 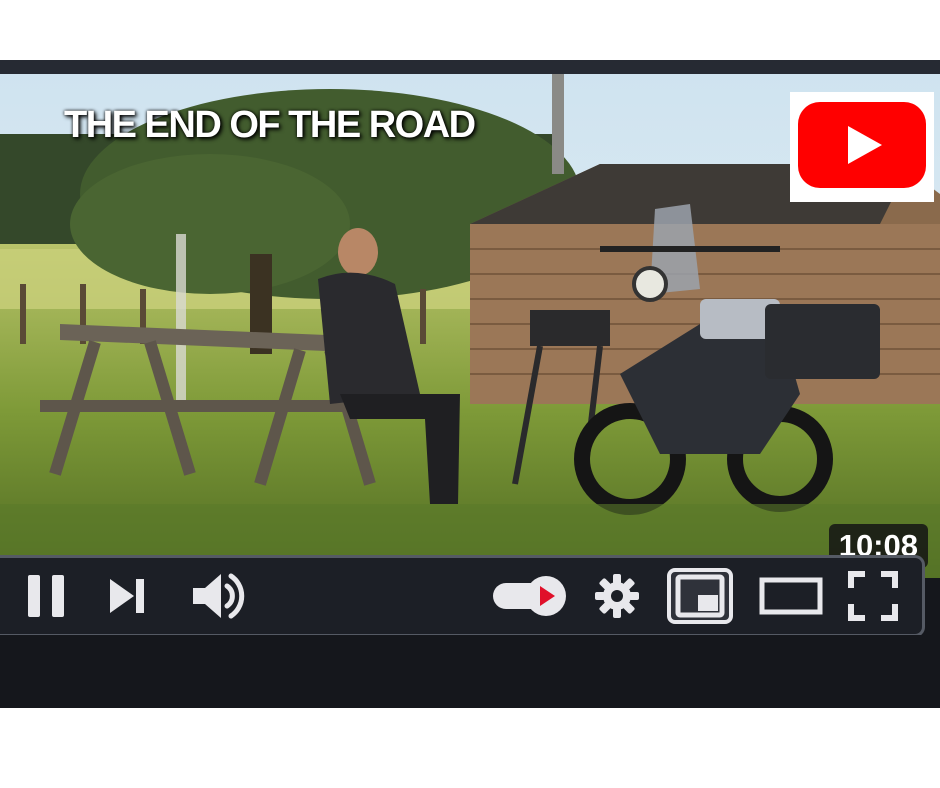 I want to click on volume-icon, so click(x=219, y=596).